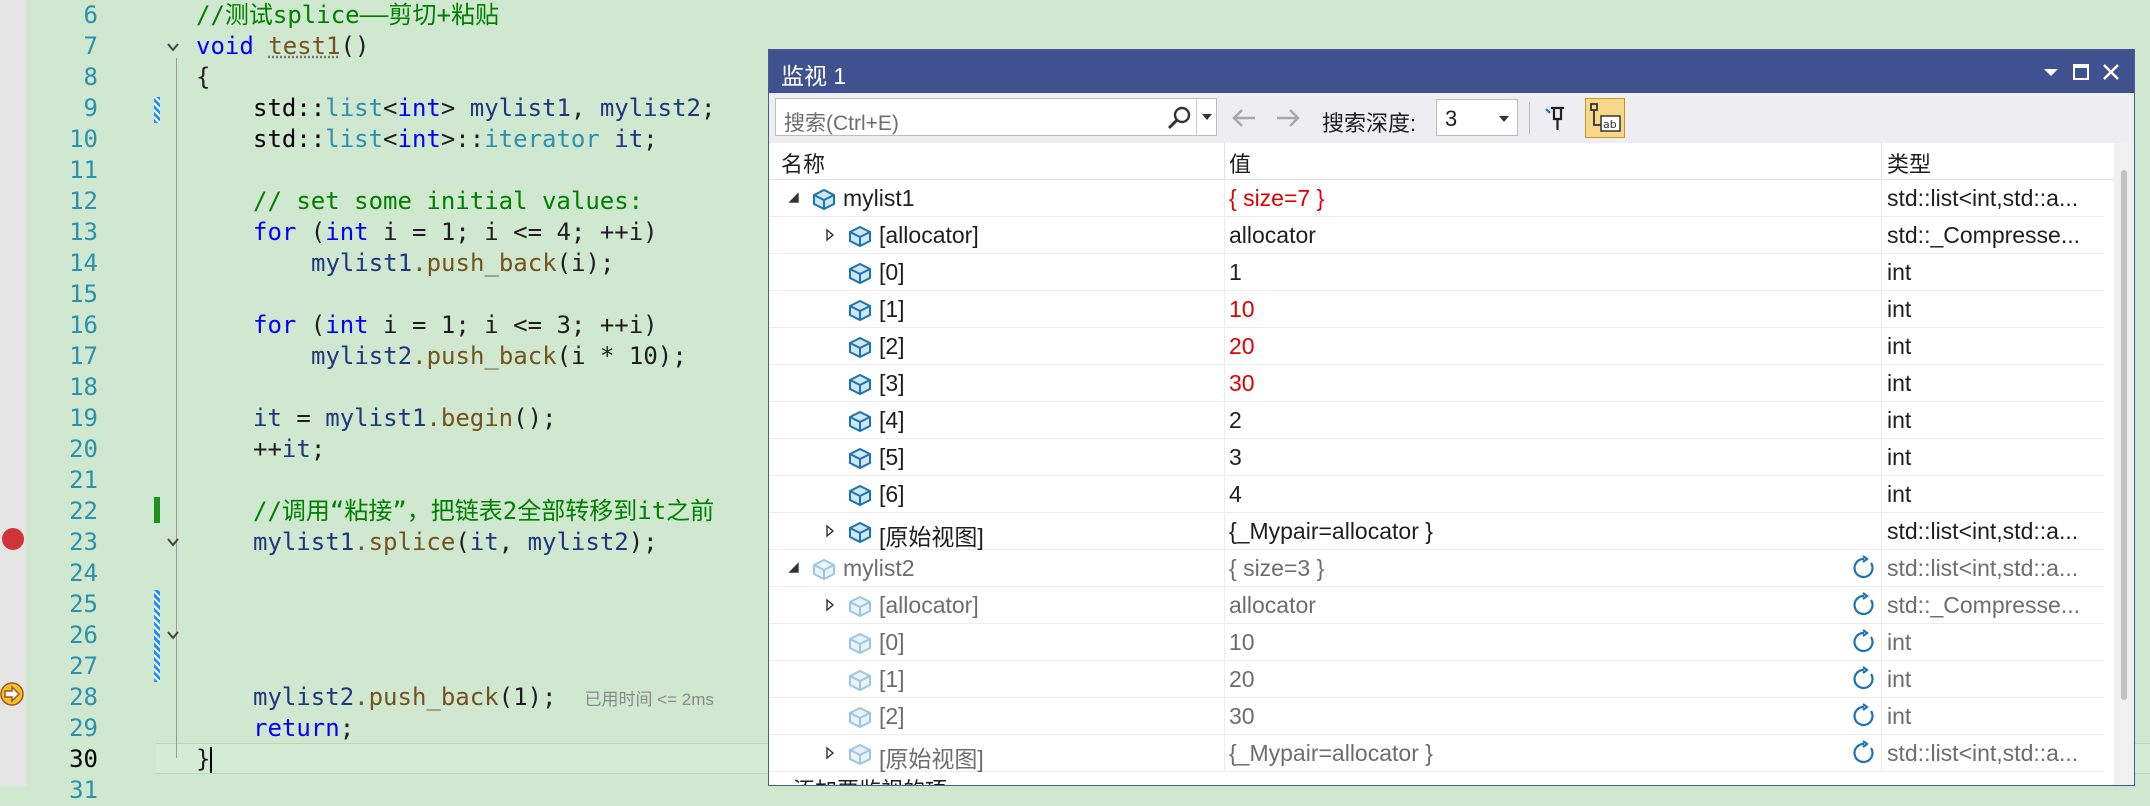 Image resolution: width=2150 pixels, height=806 pixels. What do you see at coordinates (1206, 117) in the screenshot?
I see `search-options-dropdown` at bounding box center [1206, 117].